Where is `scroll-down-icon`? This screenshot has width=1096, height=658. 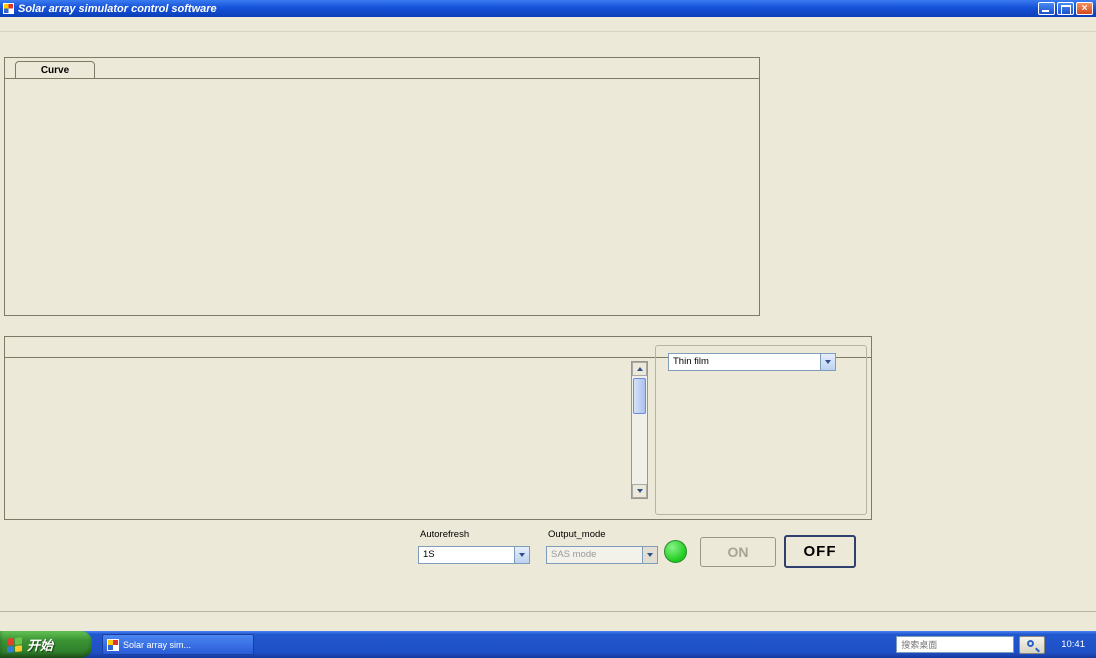
scroll-down-icon is located at coordinates (639, 491).